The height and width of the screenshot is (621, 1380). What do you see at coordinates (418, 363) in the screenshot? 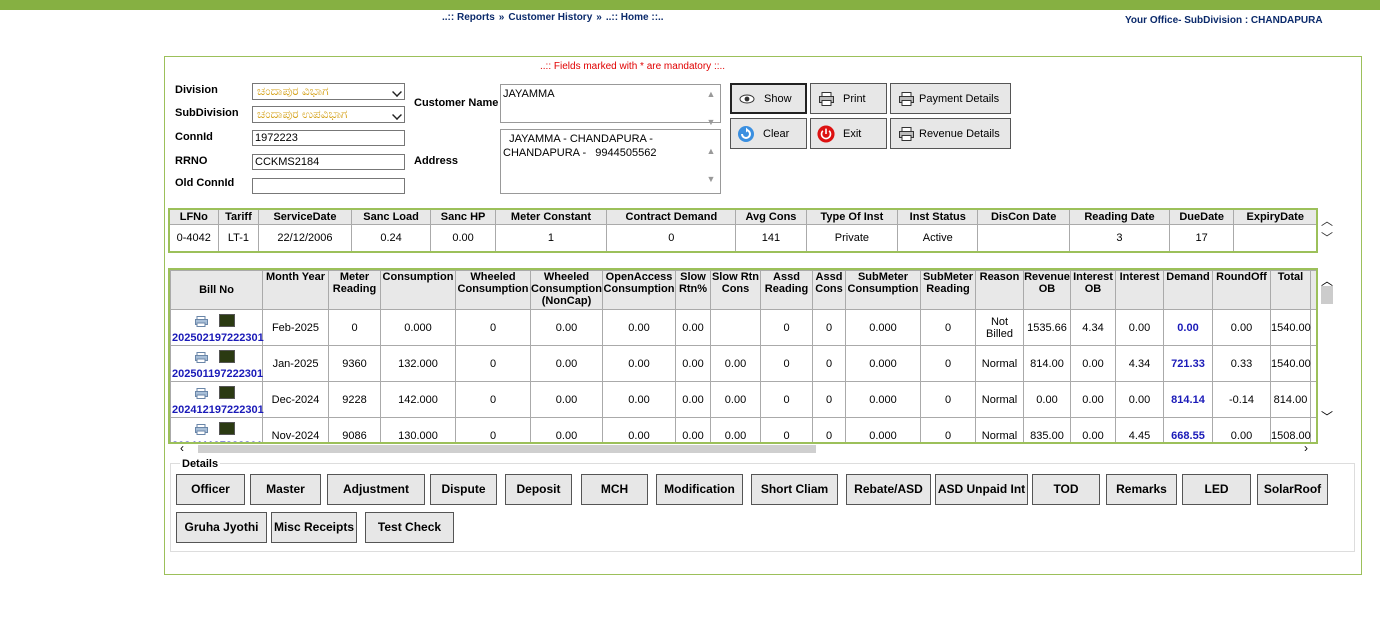
I see `table-cell: 132.000` at bounding box center [418, 363].